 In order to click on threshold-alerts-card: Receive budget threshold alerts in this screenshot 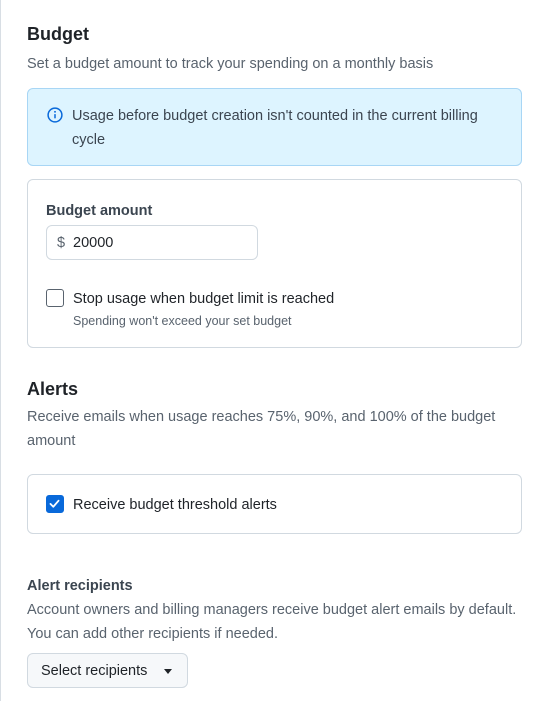, I will do `click(274, 504)`.